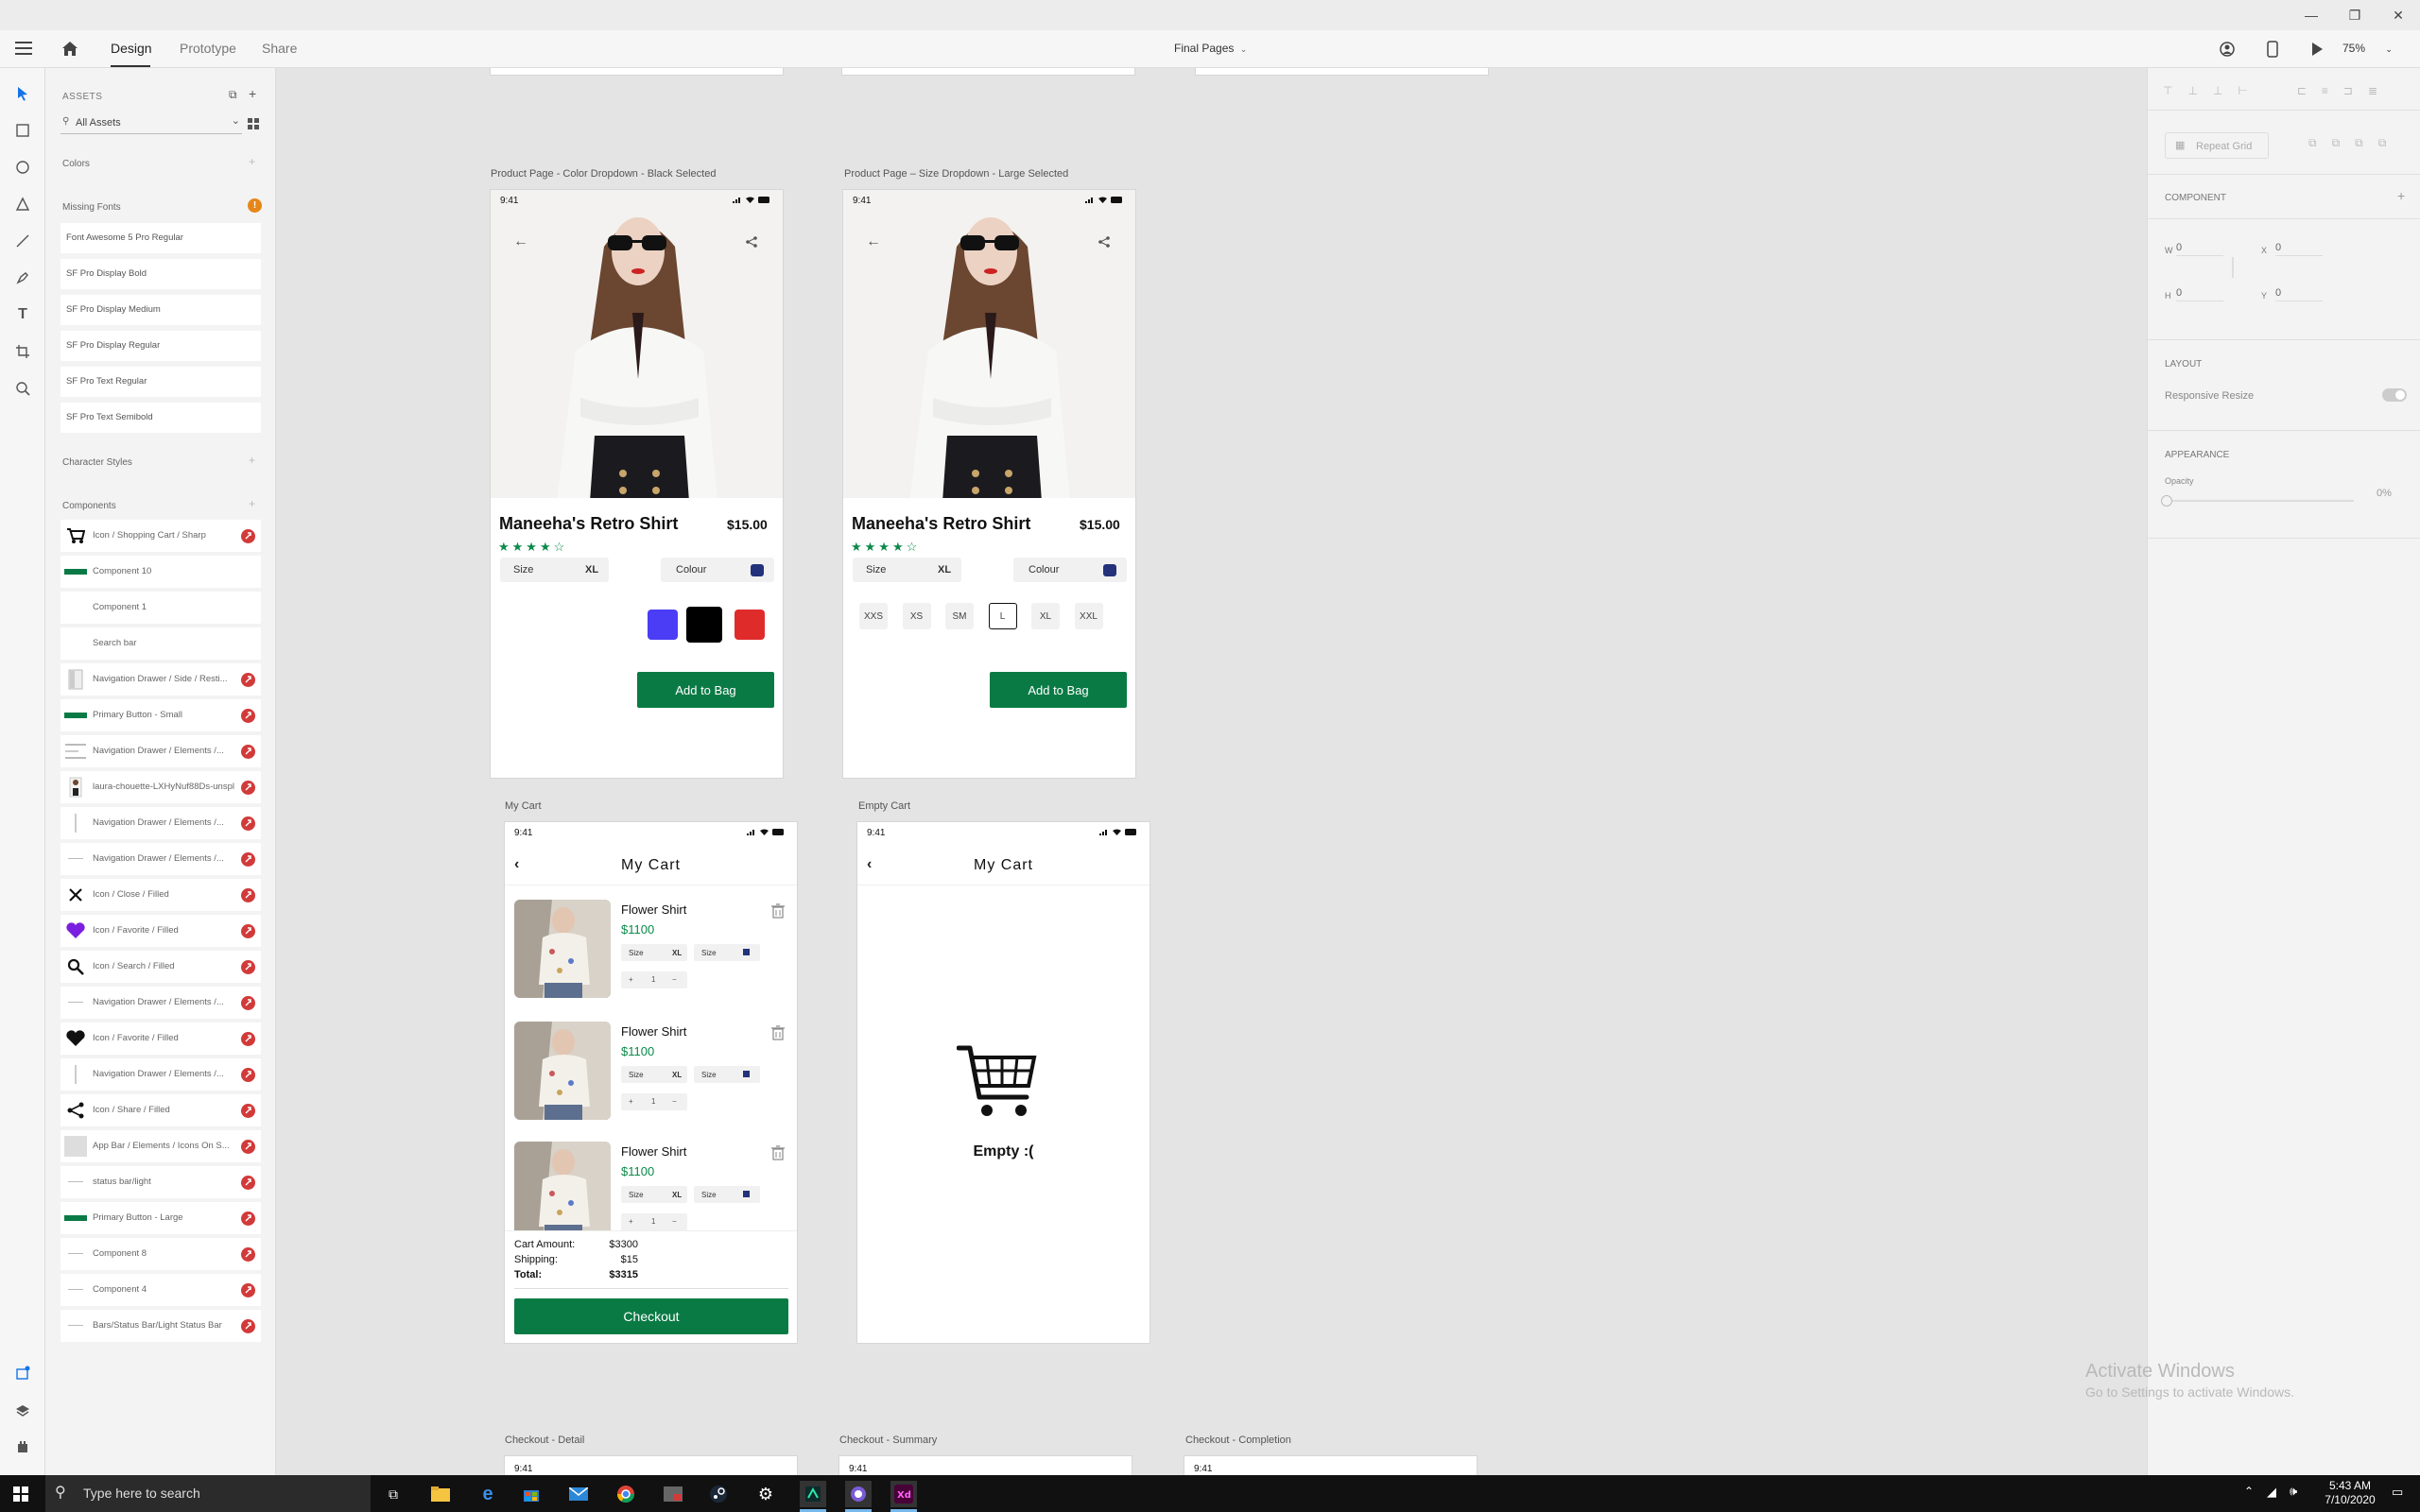  What do you see at coordinates (2312, 143) in the screenshot?
I see `union-icon: ⧉` at bounding box center [2312, 143].